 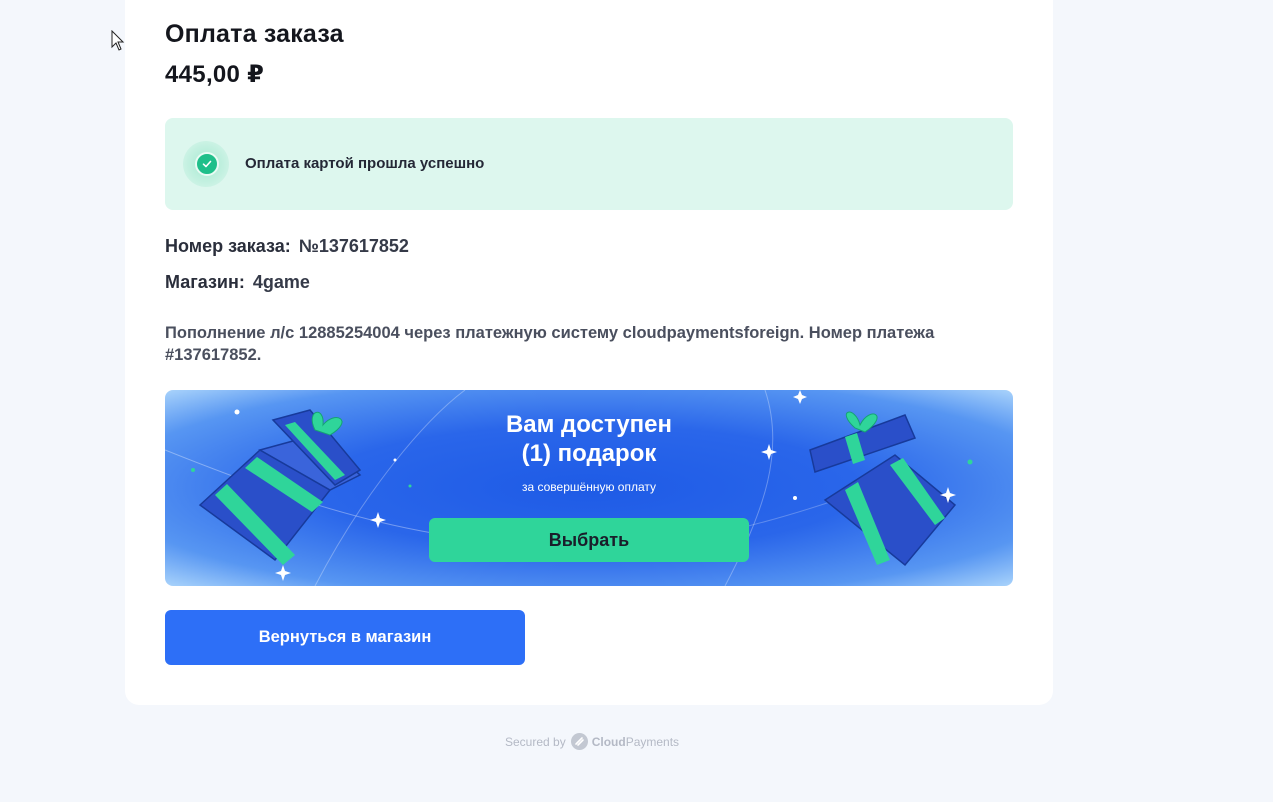 What do you see at coordinates (589, 540) in the screenshot?
I see `choose-gift-button: Выбрать` at bounding box center [589, 540].